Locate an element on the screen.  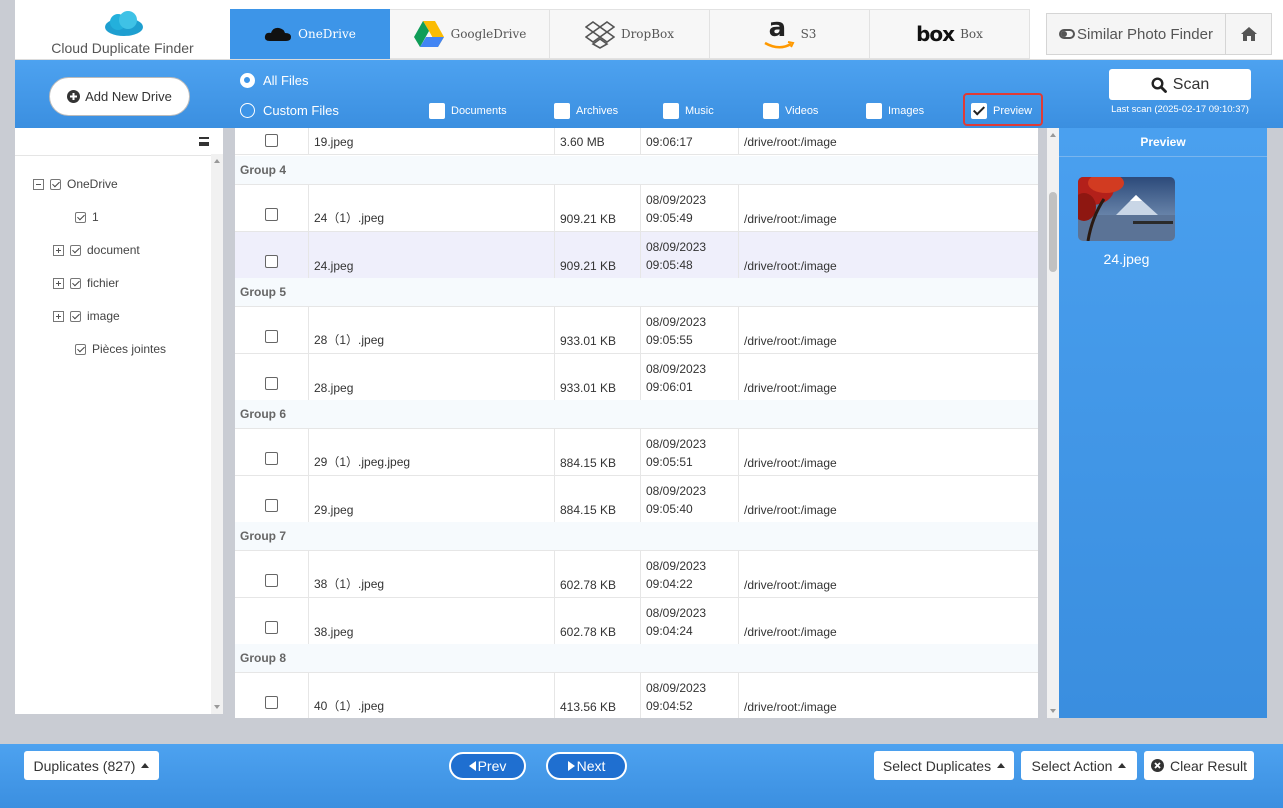
tab-dropbox: DropBox is located at coordinates (630, 34).